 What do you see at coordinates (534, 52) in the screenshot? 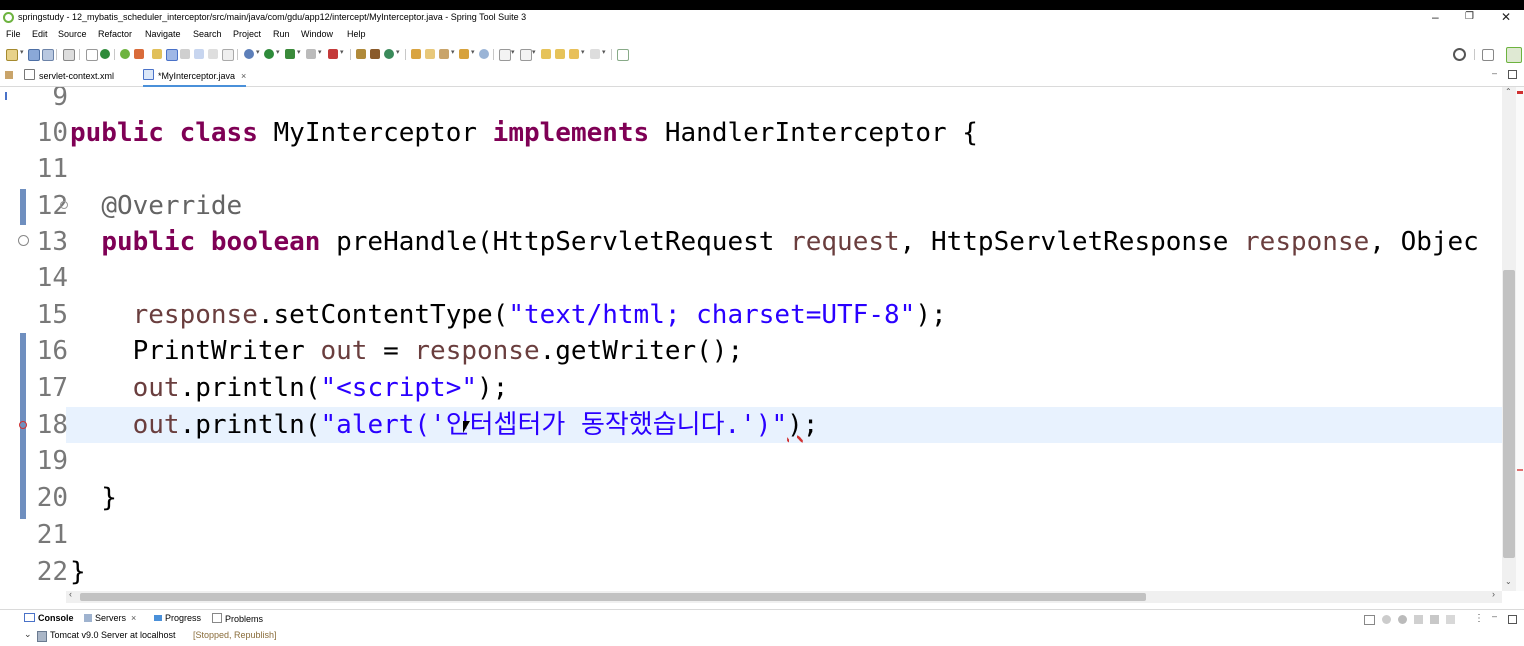
I see `previous-annotation-dropdown-icon: ▾` at bounding box center [534, 52].